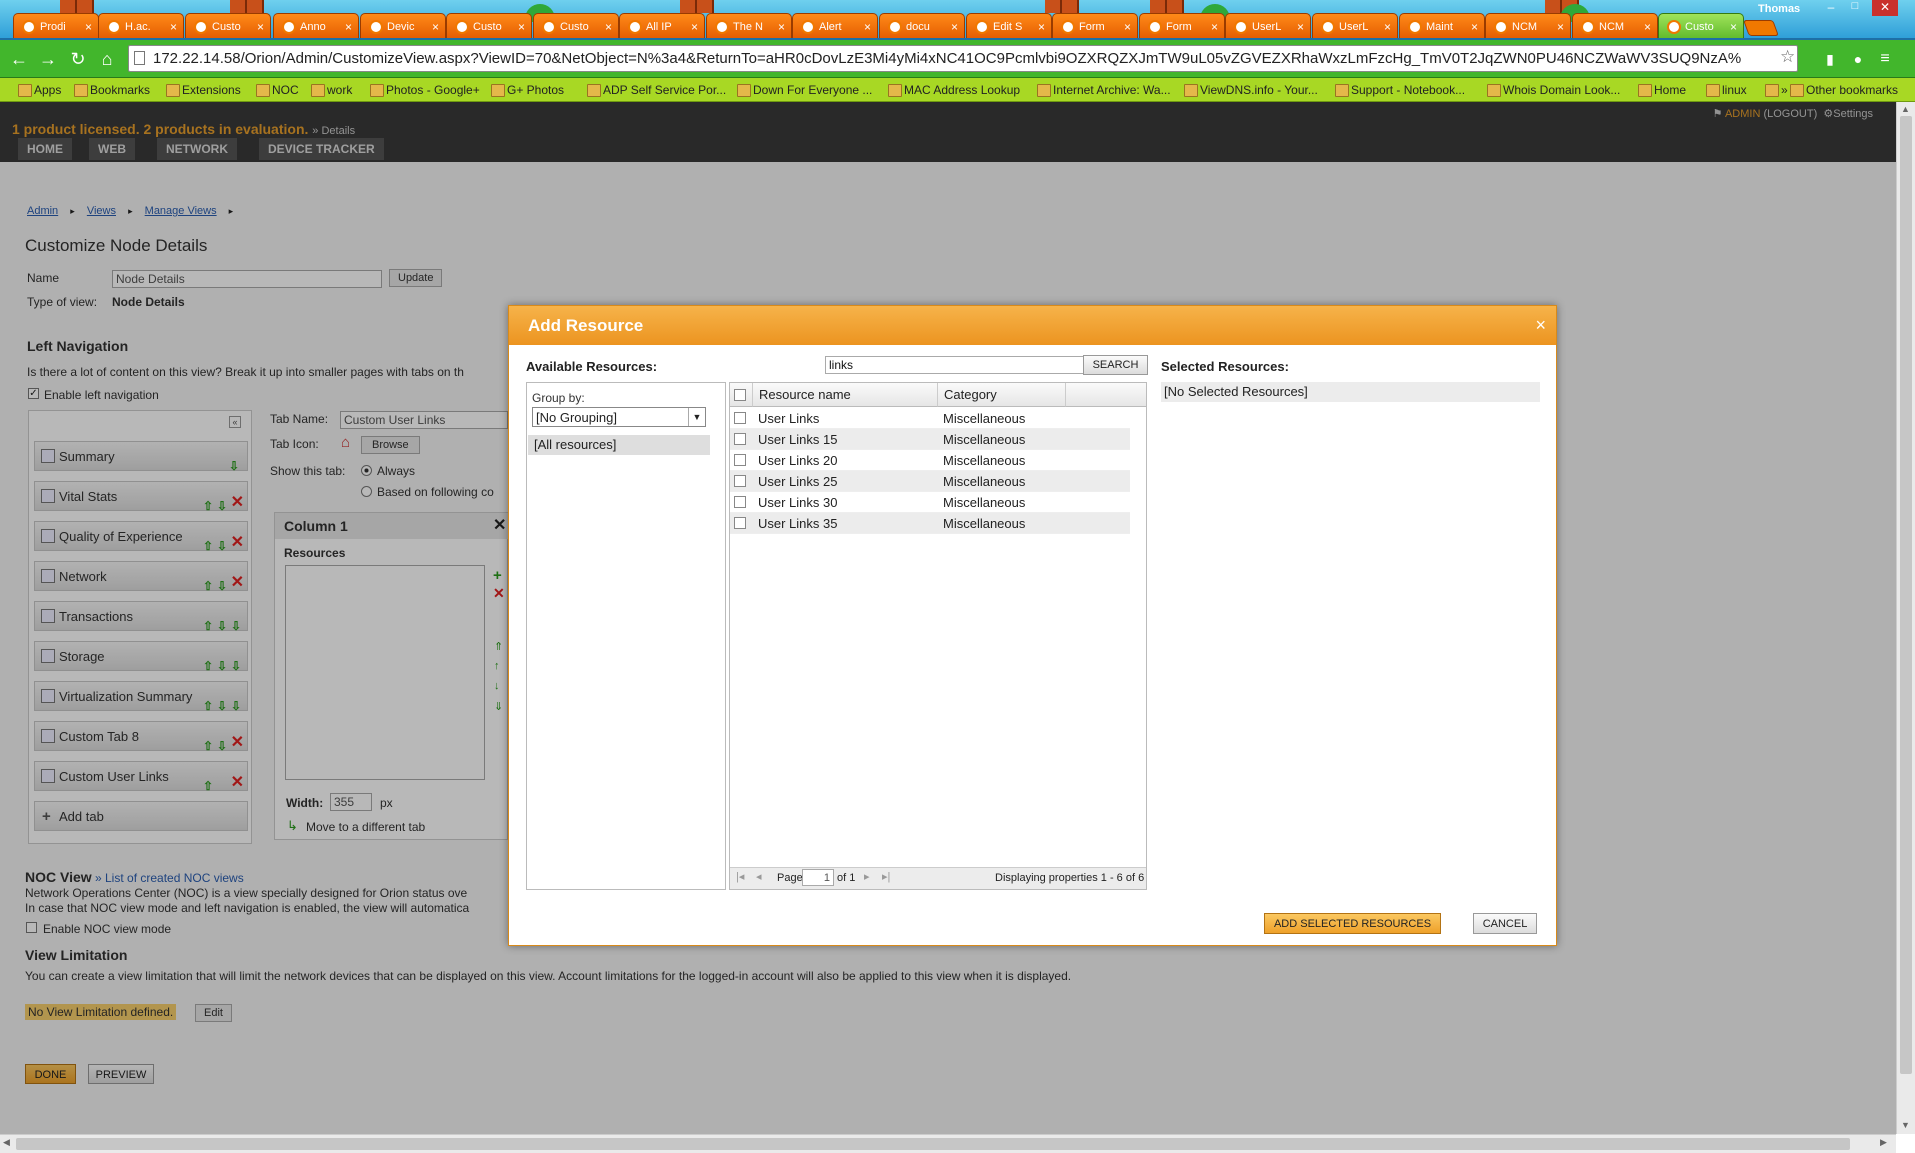  Describe the element at coordinates (1726, 90) in the screenshot. I see `bookmark-item: linux` at that location.